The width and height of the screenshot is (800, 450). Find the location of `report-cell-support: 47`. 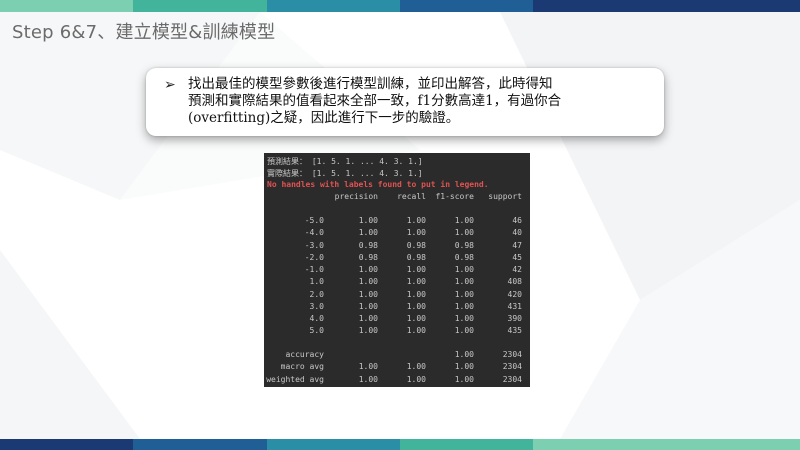

report-cell-support: 47 is located at coordinates (517, 245).